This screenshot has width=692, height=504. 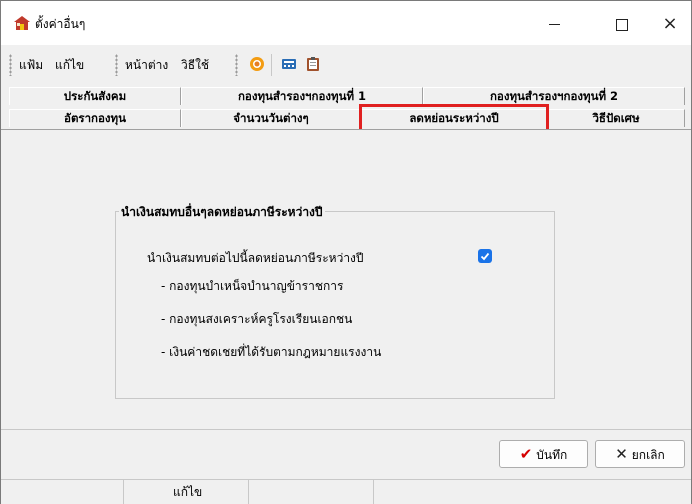 I want to click on group-title: นำเงินสมทบอื่นๆลดหย่อนภาษีระหว่างปี, so click(x=222, y=212).